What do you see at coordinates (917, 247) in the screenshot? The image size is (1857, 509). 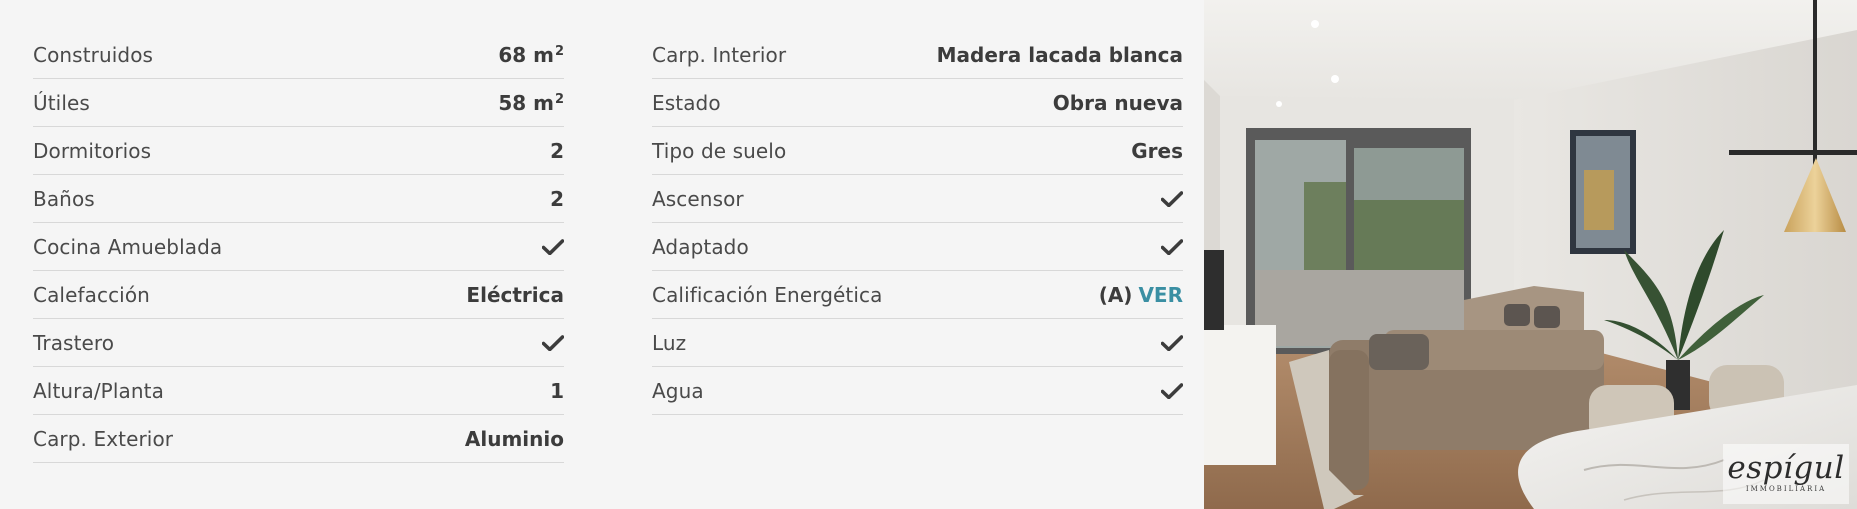 I see `feature-row-adaptado: Adaptado` at bounding box center [917, 247].